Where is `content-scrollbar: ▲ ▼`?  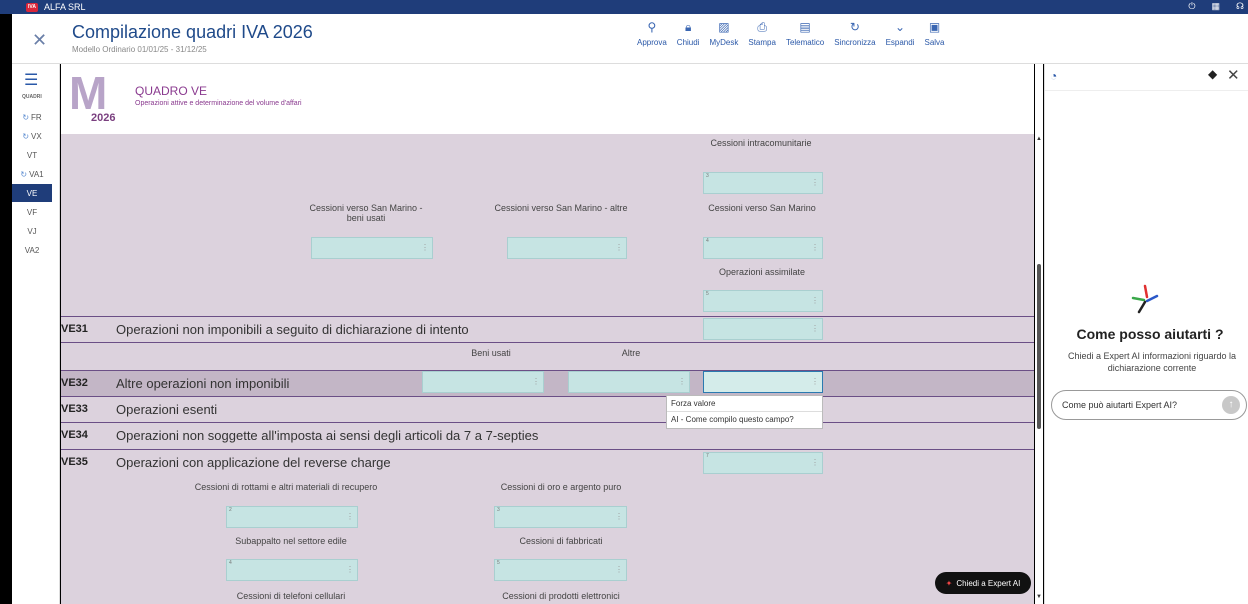
content-scrollbar: ▲ ▼ is located at coordinates (1039, 334).